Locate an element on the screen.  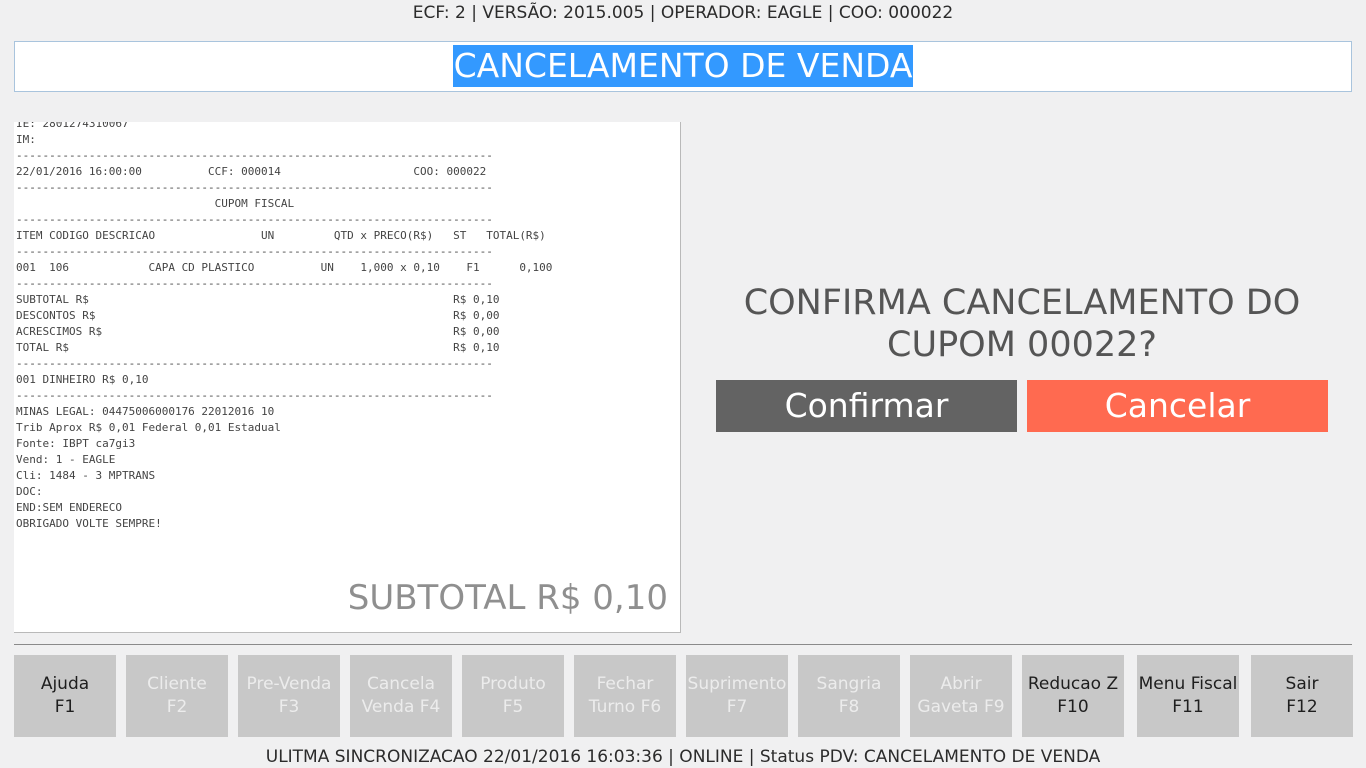
page-title: CANCELAMENTO DE VENDA is located at coordinates (683, 66).